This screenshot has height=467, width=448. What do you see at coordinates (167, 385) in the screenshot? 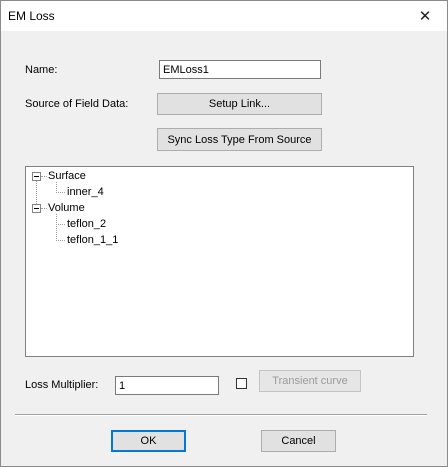
I see `loss-multiplier-input` at bounding box center [167, 385].